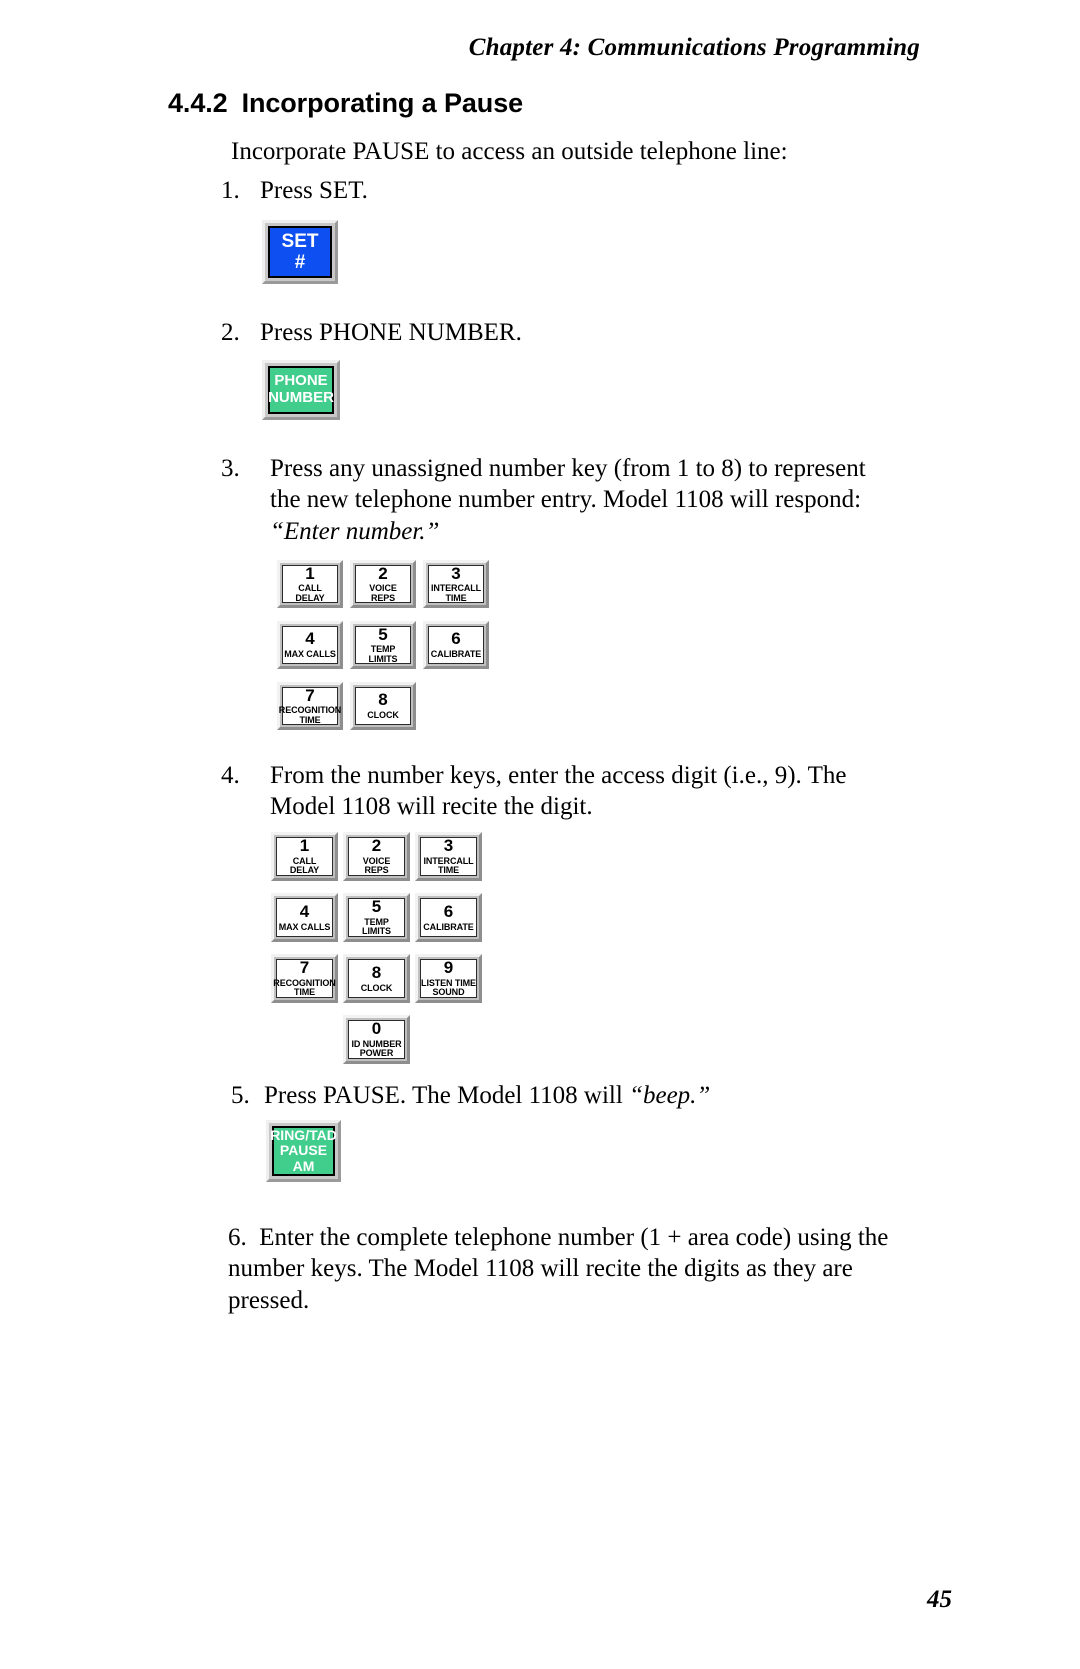  I want to click on phone-number-key-label-line2: NUMBER, so click(301, 397).